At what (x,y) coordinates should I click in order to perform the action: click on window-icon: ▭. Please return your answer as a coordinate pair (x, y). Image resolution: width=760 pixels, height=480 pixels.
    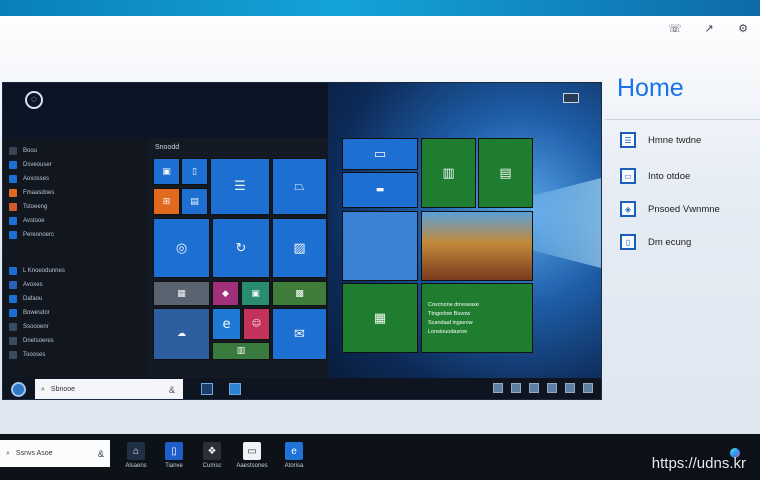
    Looking at the image, I should click on (380, 154).